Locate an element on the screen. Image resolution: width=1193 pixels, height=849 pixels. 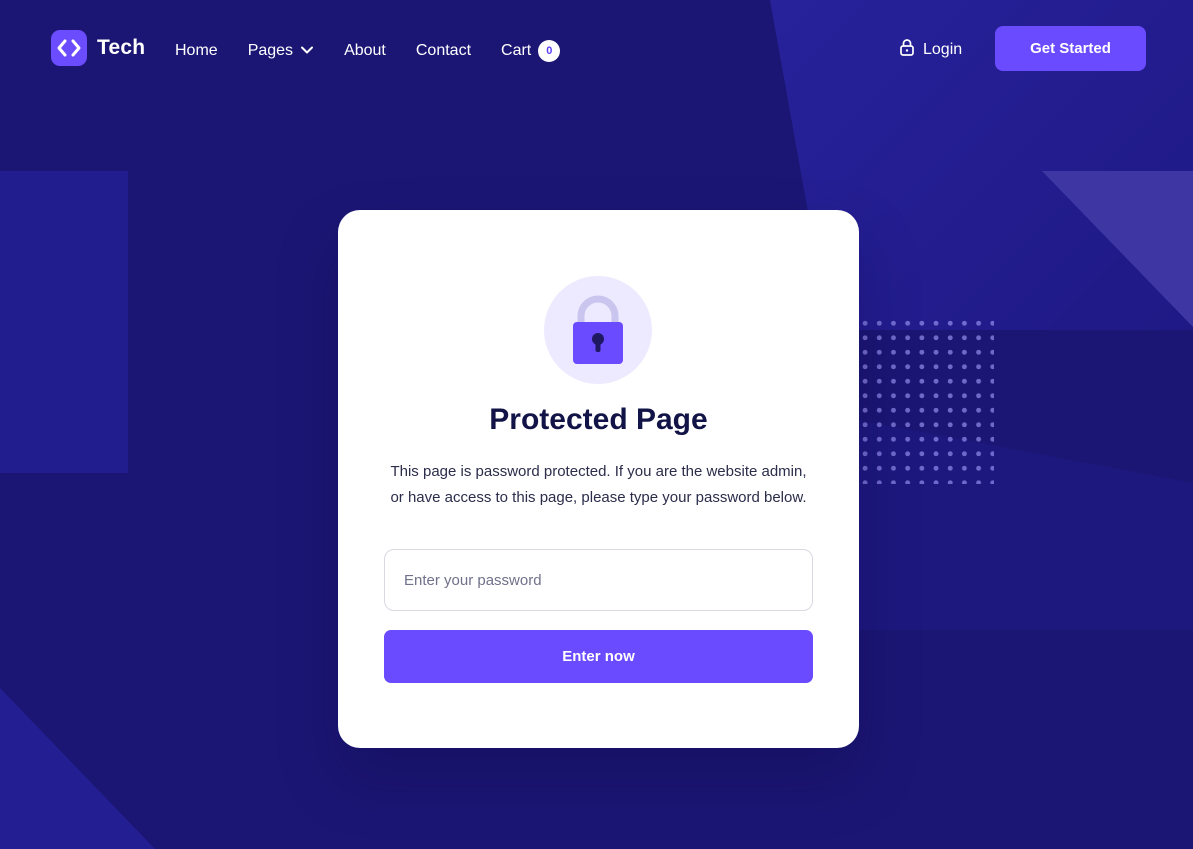
nav-contact-label: Contact is located at coordinates (443, 50).